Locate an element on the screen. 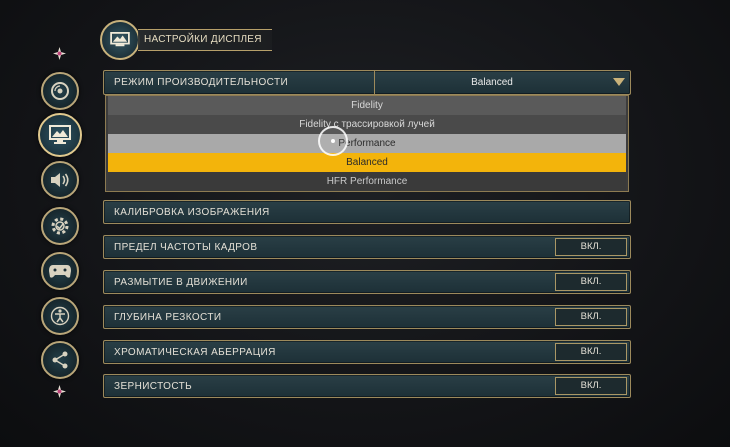  setting-label: КАЛИБРОВКА ИЗОБРАЖЕНИЯ is located at coordinates (192, 212).